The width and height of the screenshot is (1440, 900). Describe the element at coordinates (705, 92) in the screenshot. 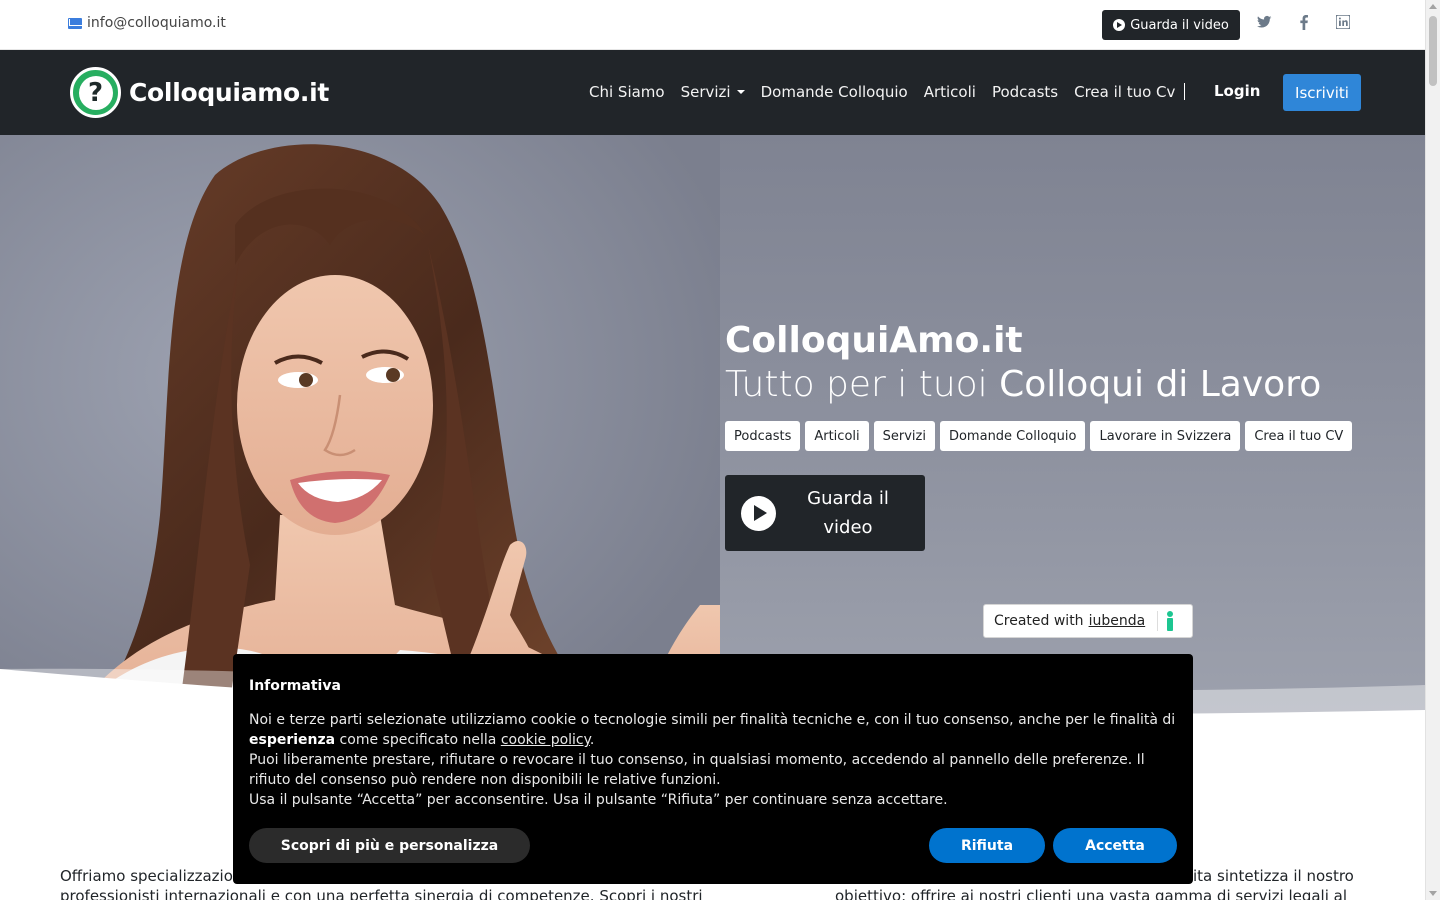

I see `nav-servizi-label: Servizi` at that location.